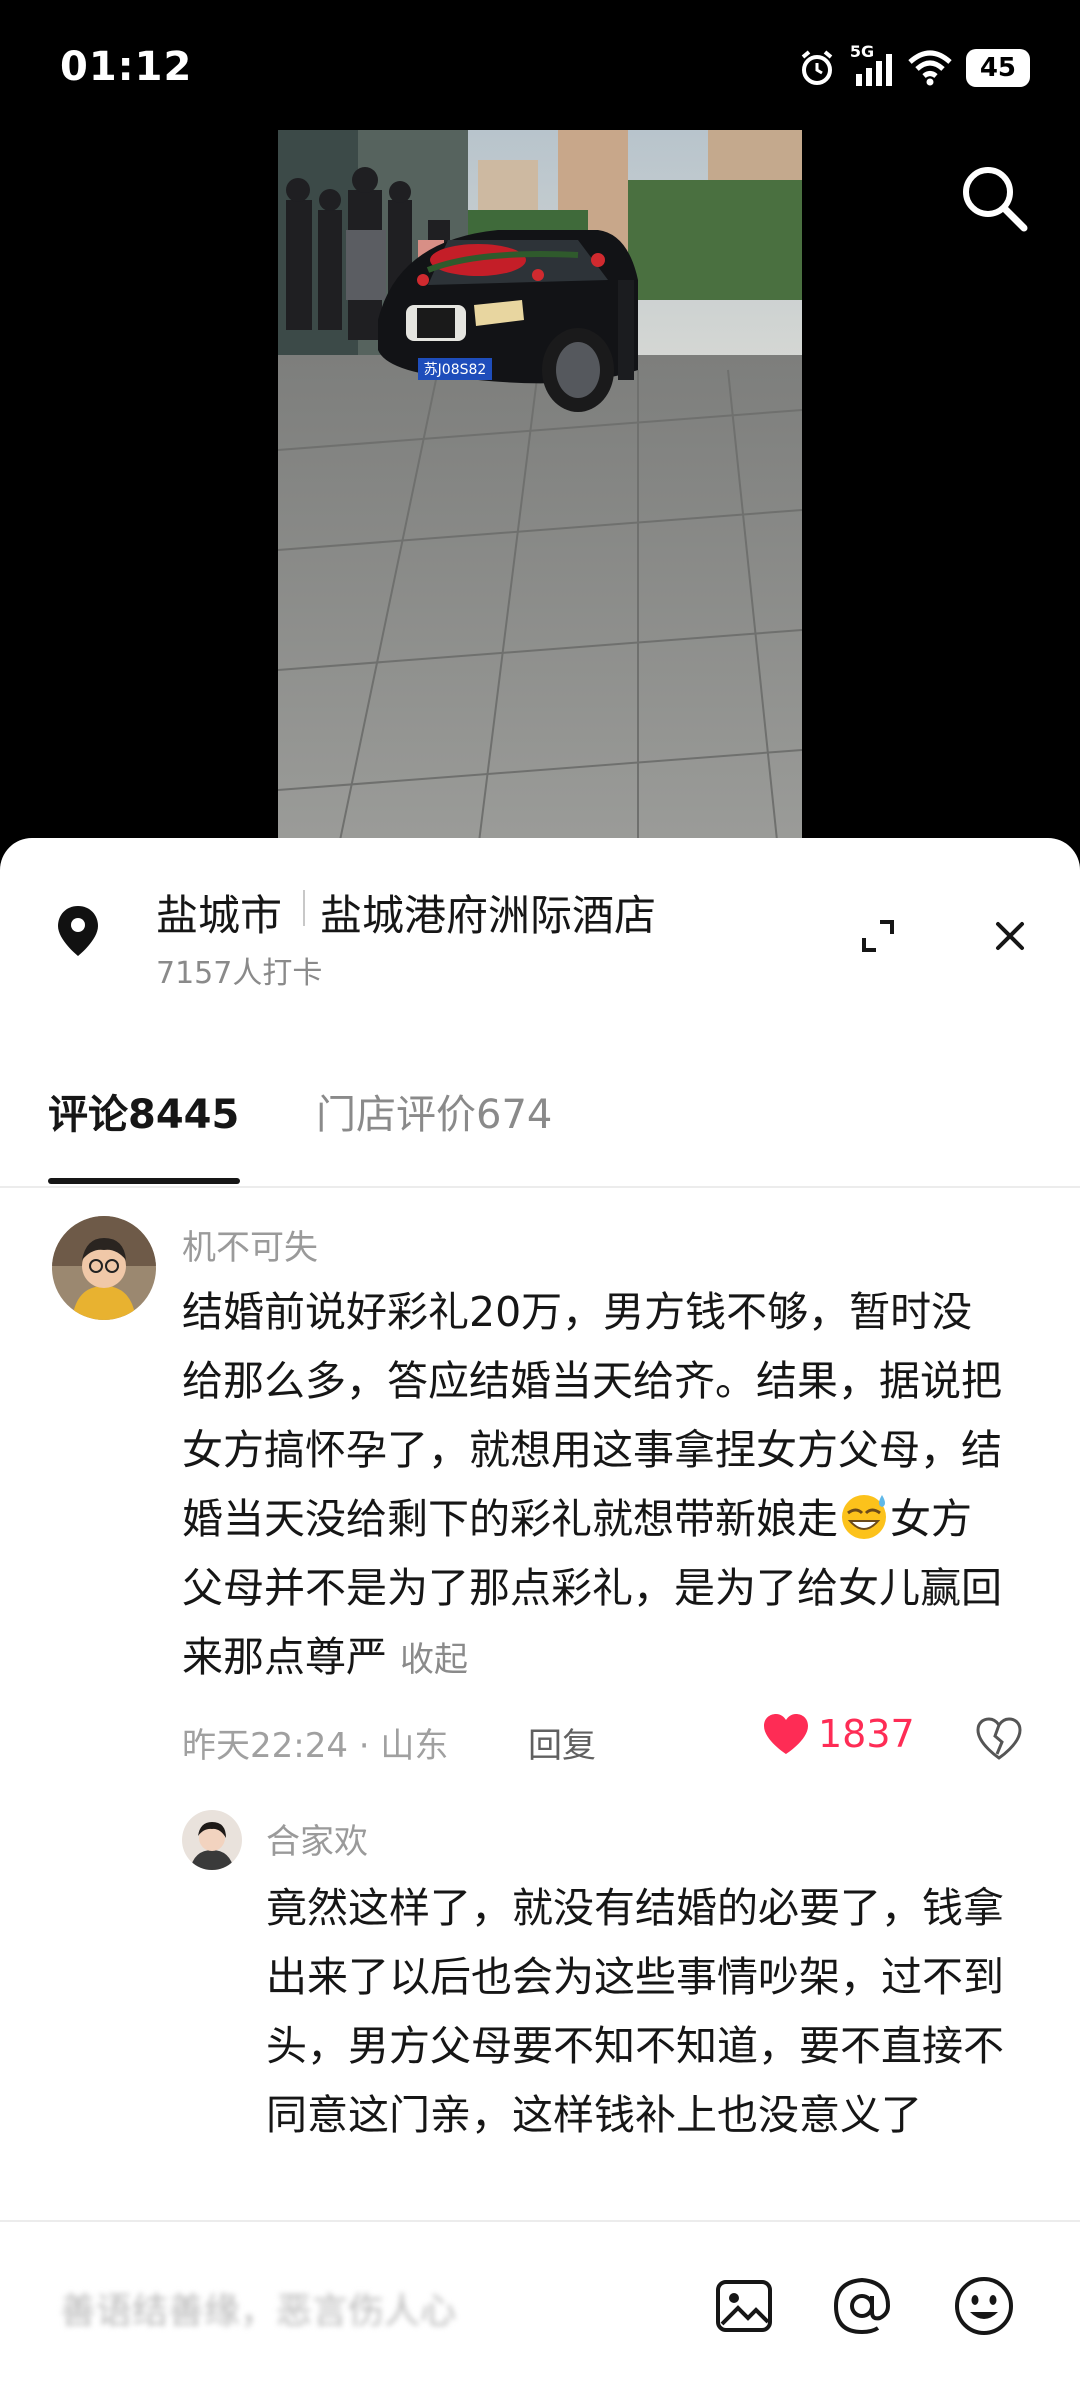 Image resolution: width=1080 pixels, height=2400 pixels. Describe the element at coordinates (866, 1734) in the screenshot. I see `like-count: 1837` at that location.